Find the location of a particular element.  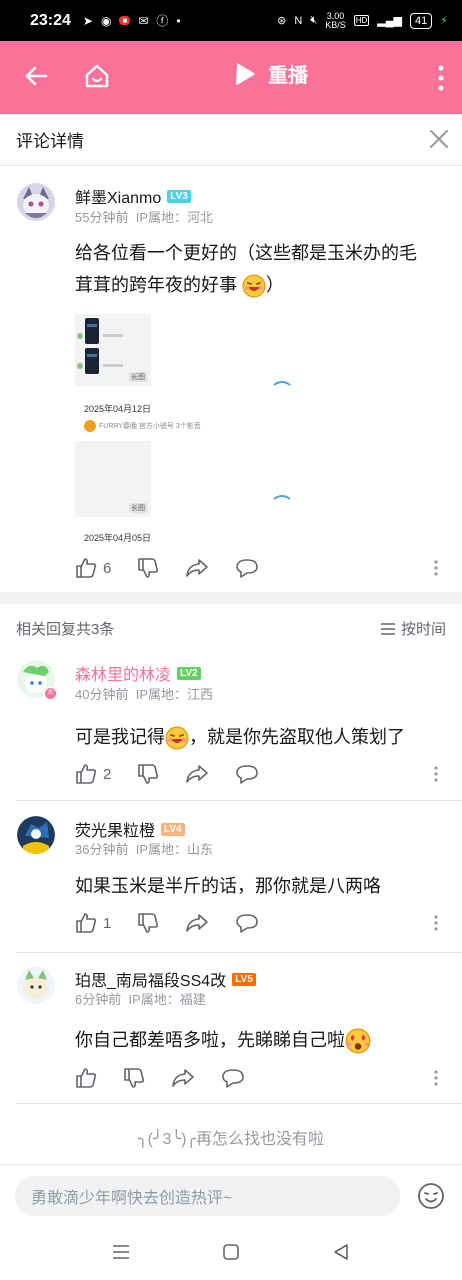

reply-username: 荧光果粒橙 LV4 is located at coordinates (130, 829).